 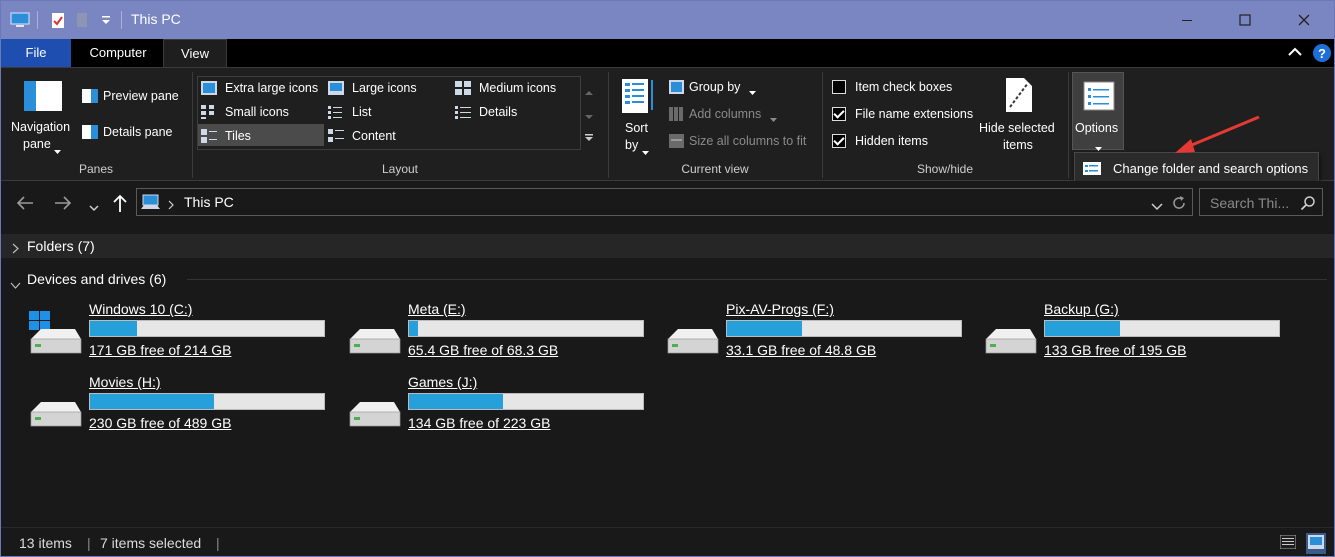 I want to click on drive-name: Meta (E:), so click(x=437, y=309).